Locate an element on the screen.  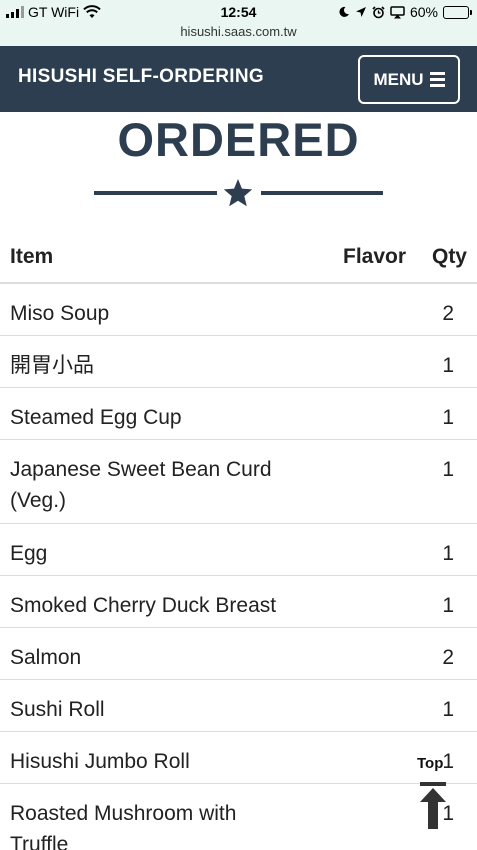
top-navbar: HISUSHI SELF-ORDERING MENU is located at coordinates (238, 79).